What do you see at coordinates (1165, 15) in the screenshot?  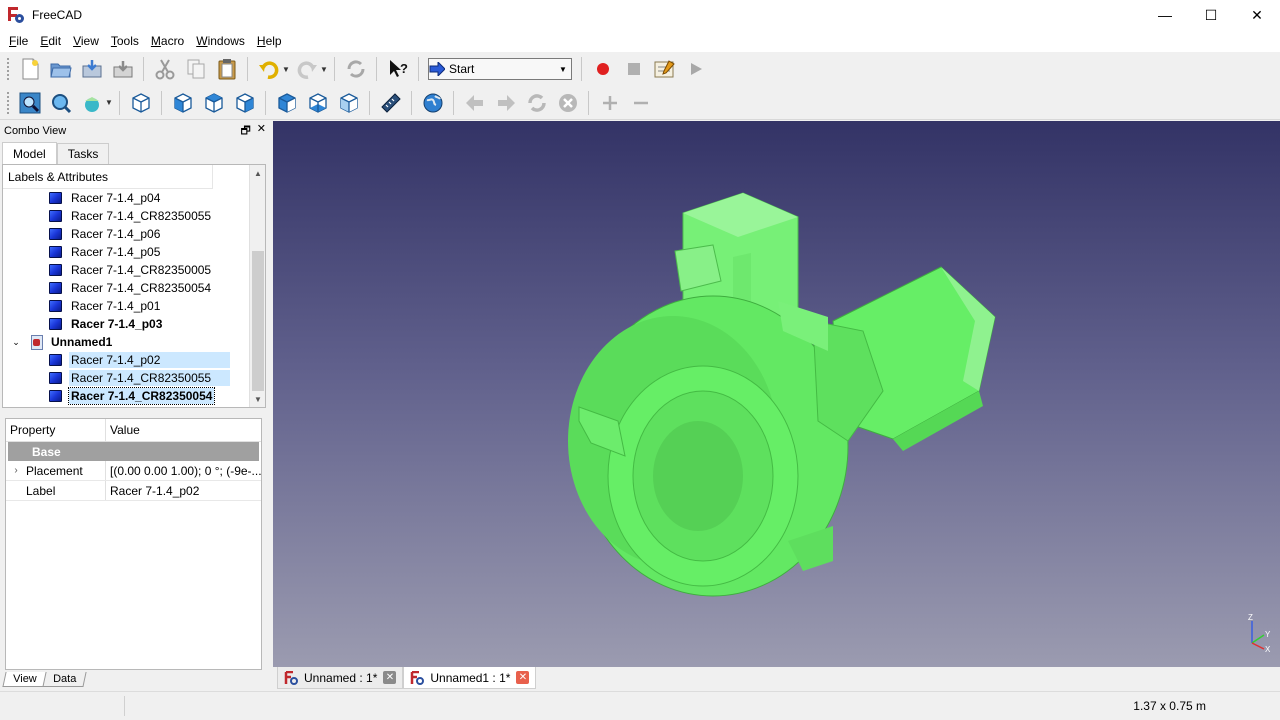 I see `minimize-button: —` at bounding box center [1165, 15].